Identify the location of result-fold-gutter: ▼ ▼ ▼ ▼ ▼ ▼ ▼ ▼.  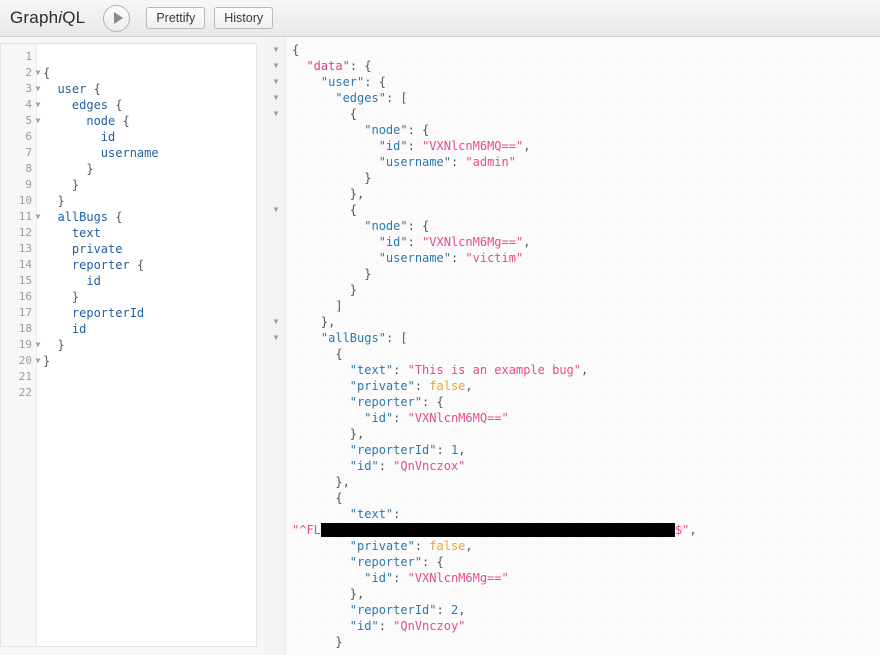
(276, 346).